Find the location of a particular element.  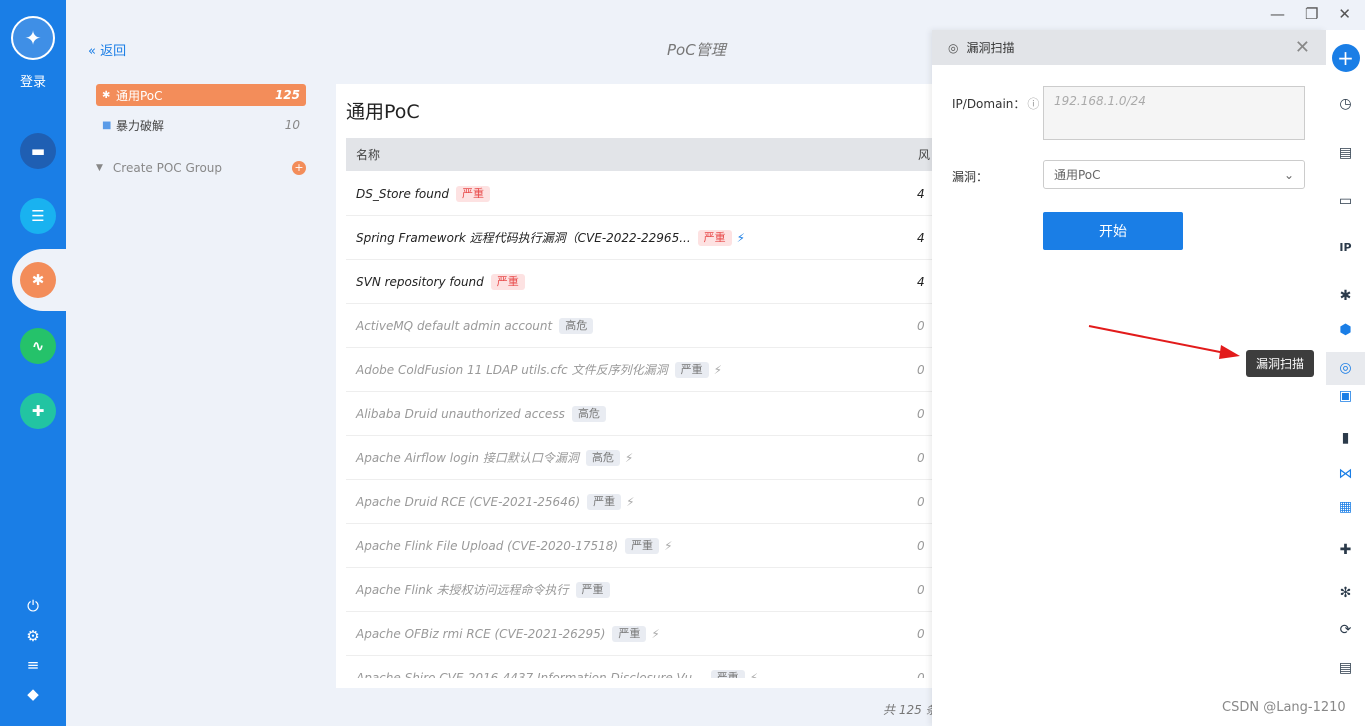

red-arrow-annotation is located at coordinates (1164, 342).